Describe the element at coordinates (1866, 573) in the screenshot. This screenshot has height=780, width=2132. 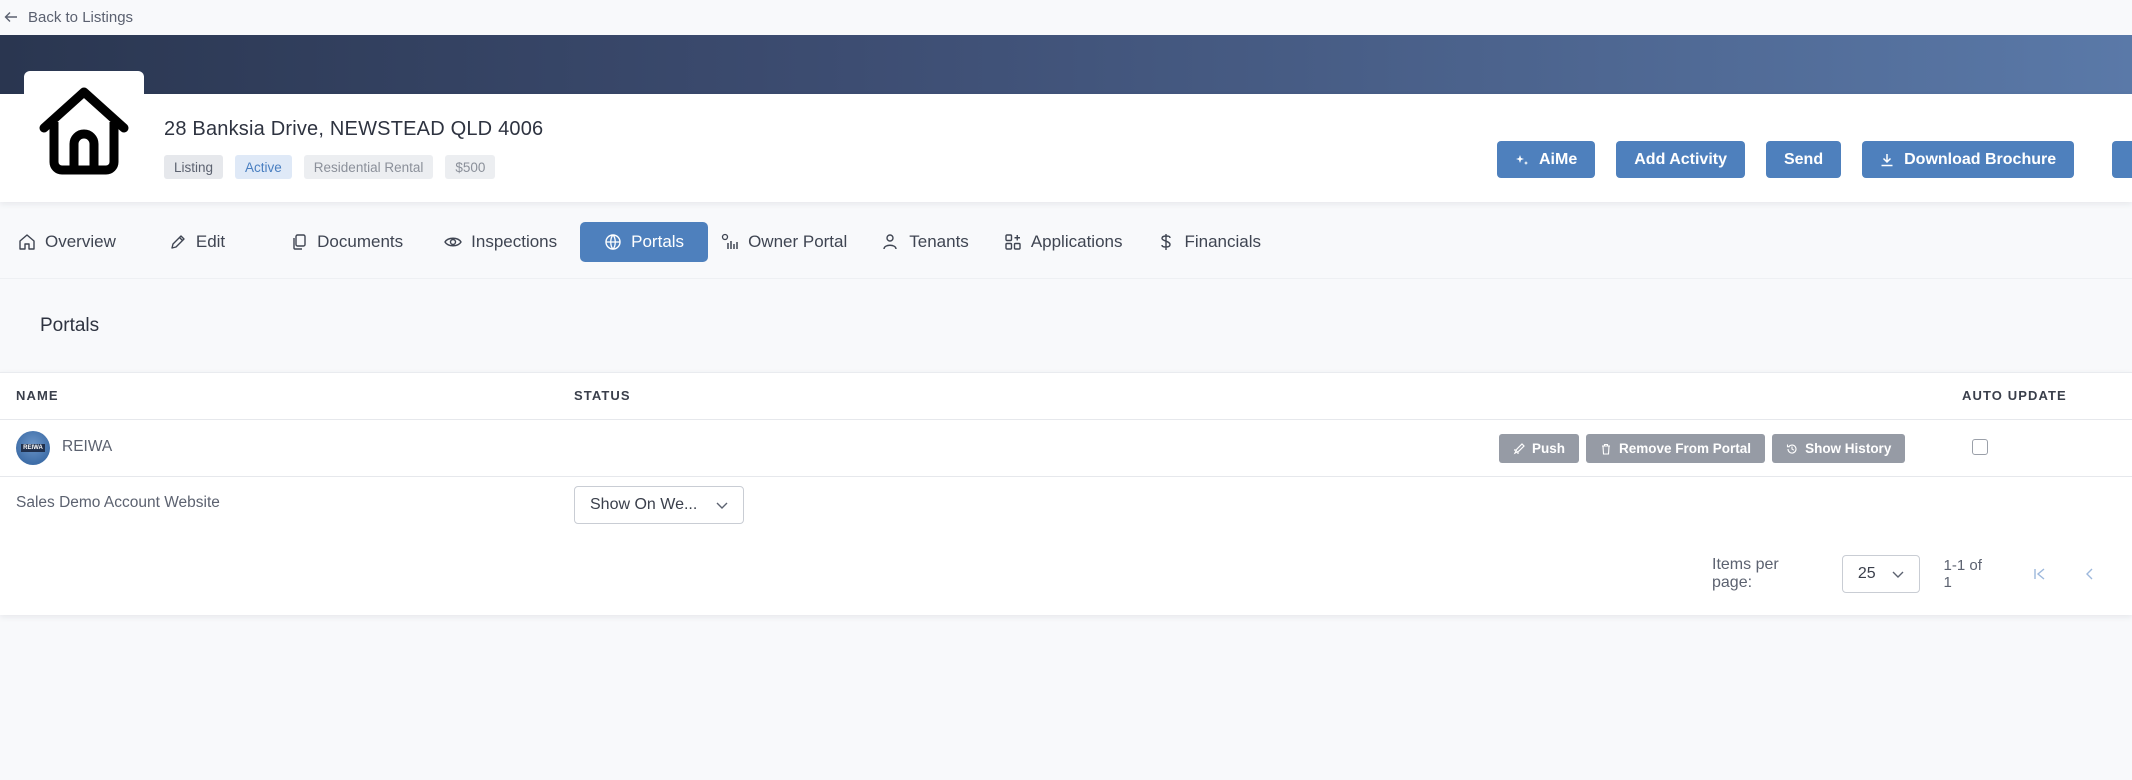
I see `items-per-page-value: 25` at that location.